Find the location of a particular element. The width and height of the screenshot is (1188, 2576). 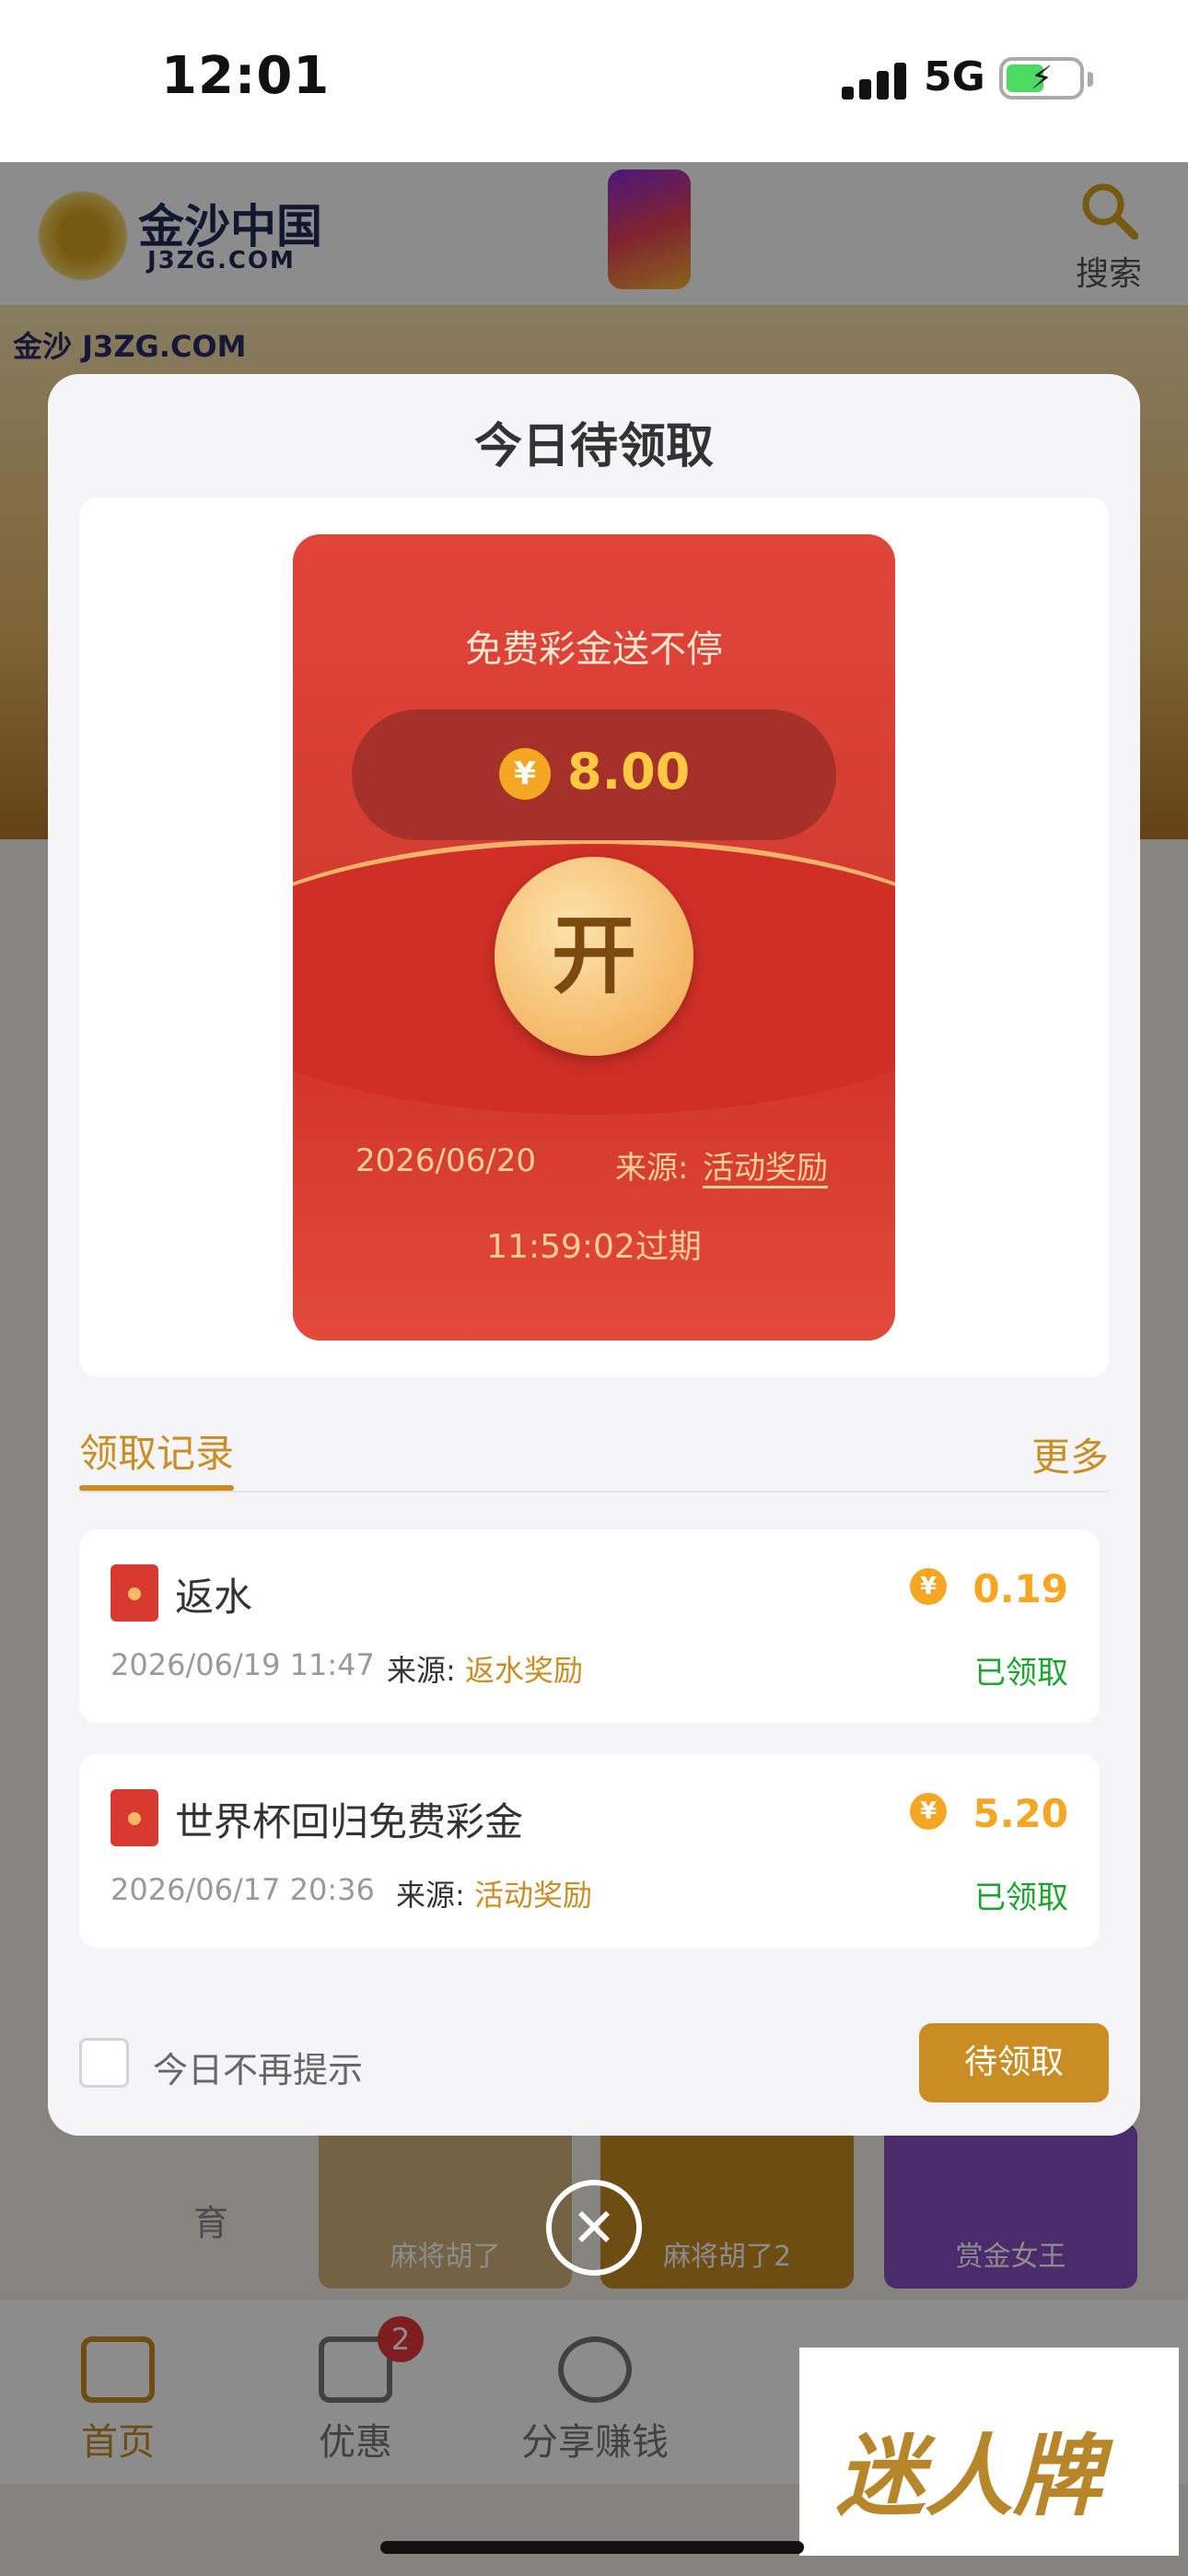

watermark-text: 迷人牌 is located at coordinates (968, 2476).